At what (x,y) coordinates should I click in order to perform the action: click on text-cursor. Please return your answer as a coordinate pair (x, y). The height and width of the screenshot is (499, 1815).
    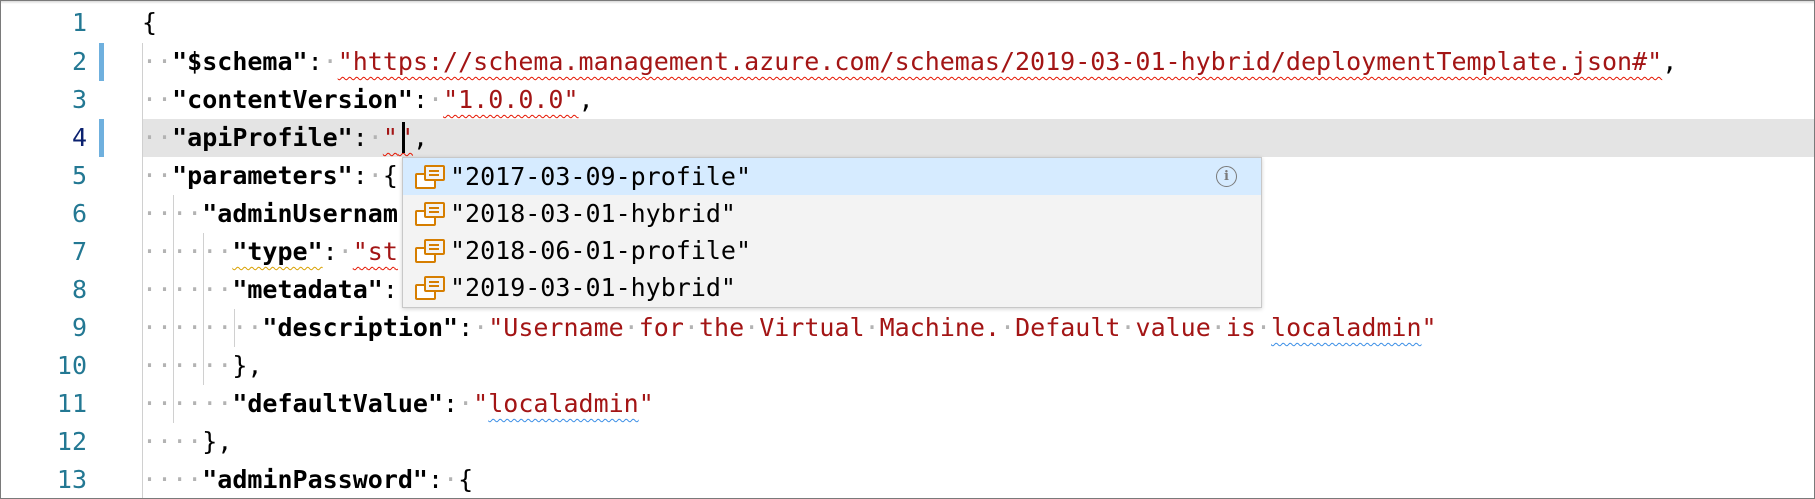
    Looking at the image, I should click on (403, 137).